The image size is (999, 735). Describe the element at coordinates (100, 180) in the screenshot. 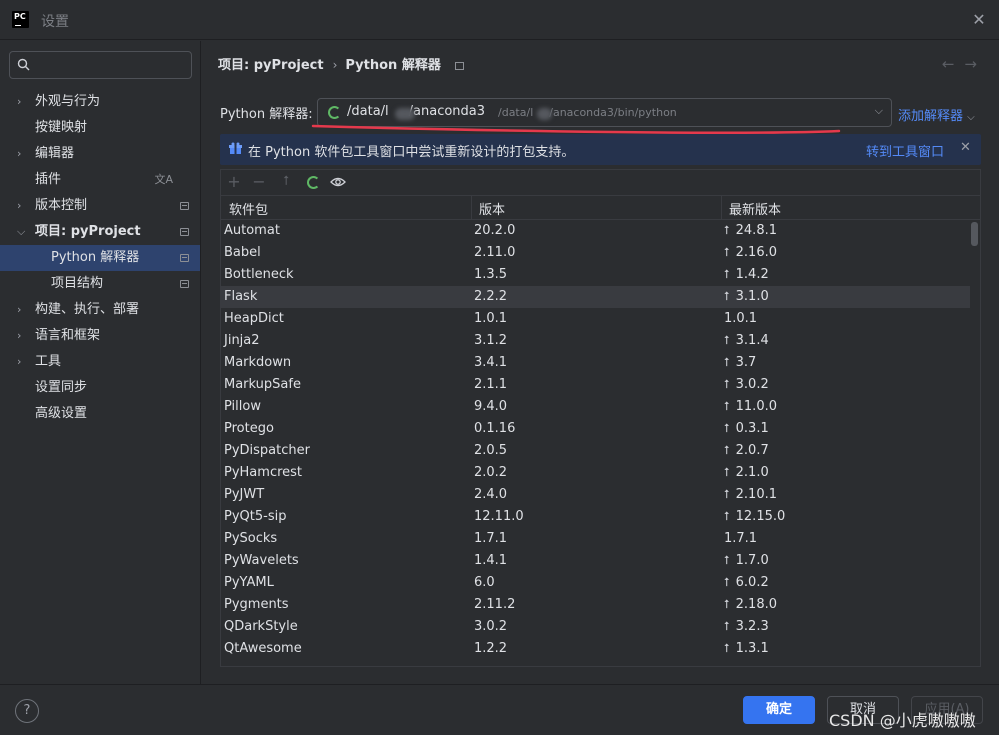

I see `sidebar-item: 插件 文A` at that location.